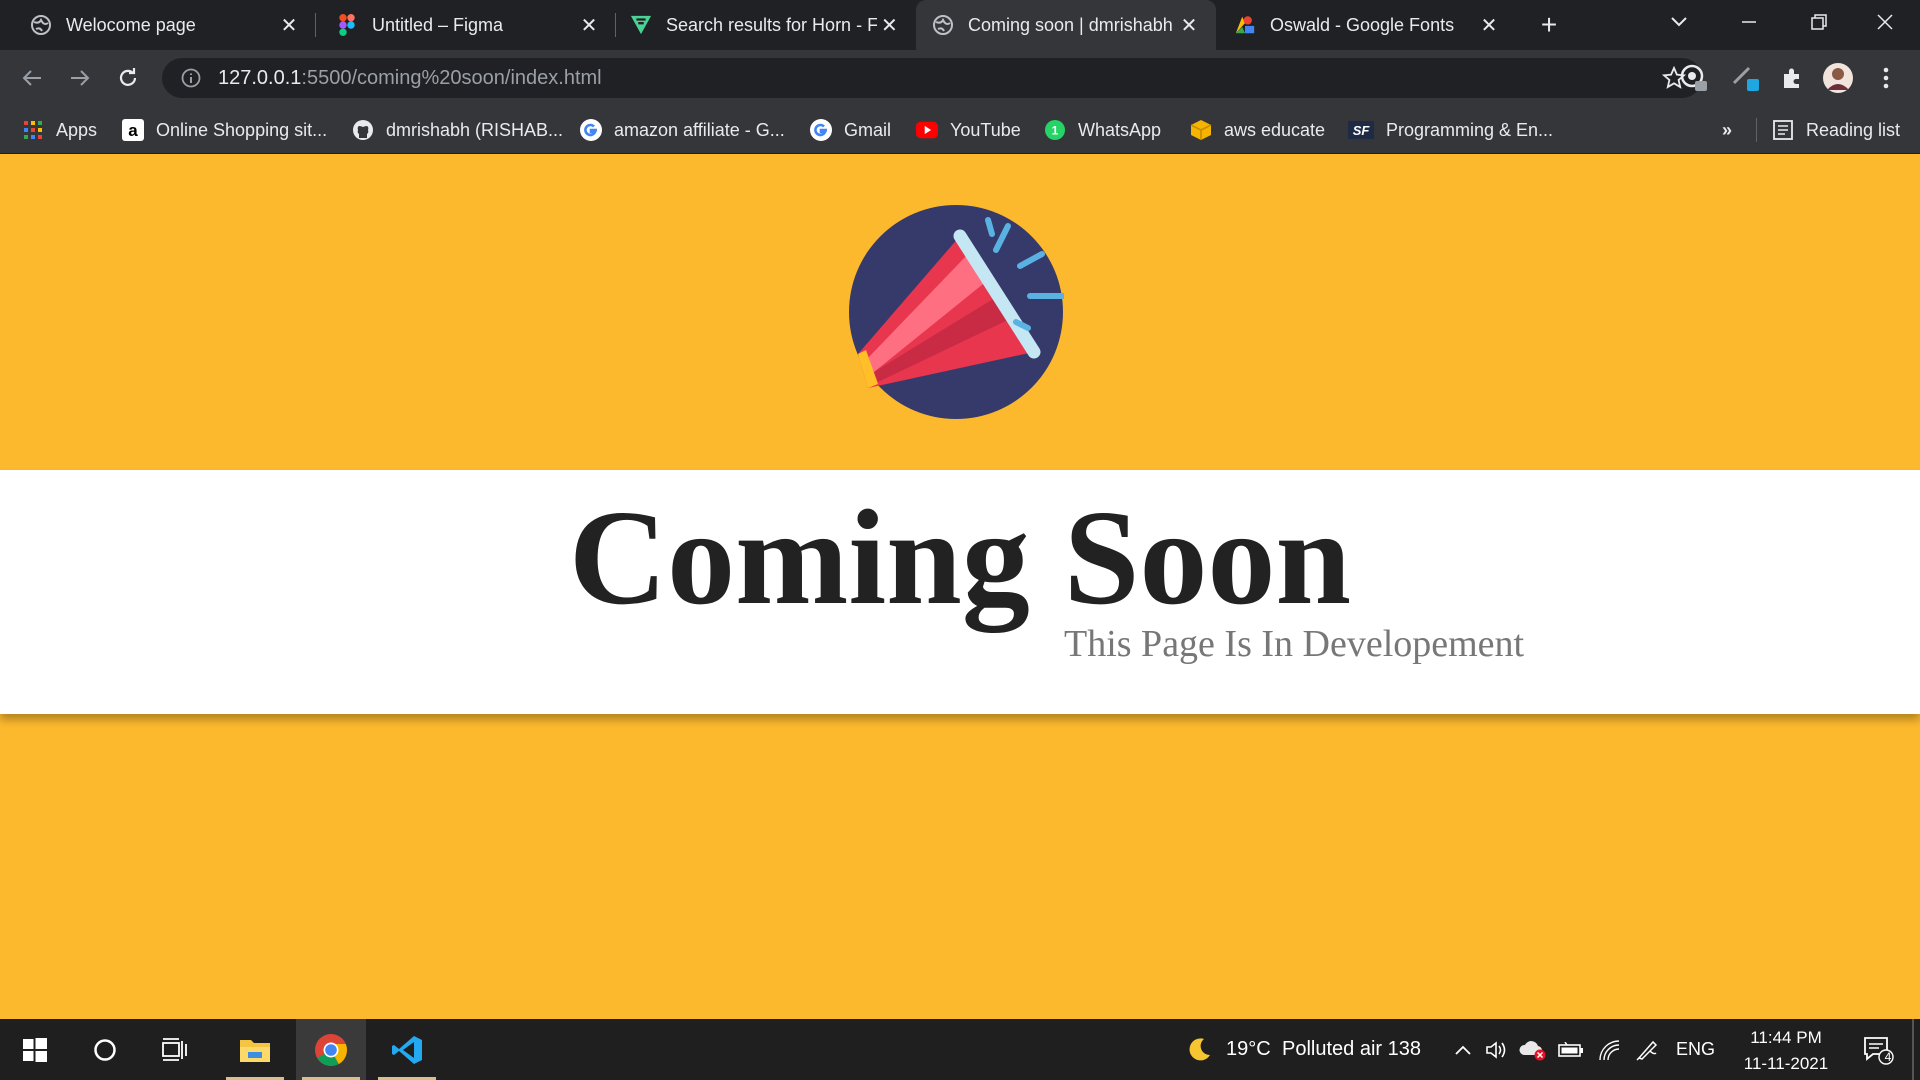 This screenshot has width=1920, height=1080. What do you see at coordinates (331, 1049) in the screenshot?
I see `chrome-button` at bounding box center [331, 1049].